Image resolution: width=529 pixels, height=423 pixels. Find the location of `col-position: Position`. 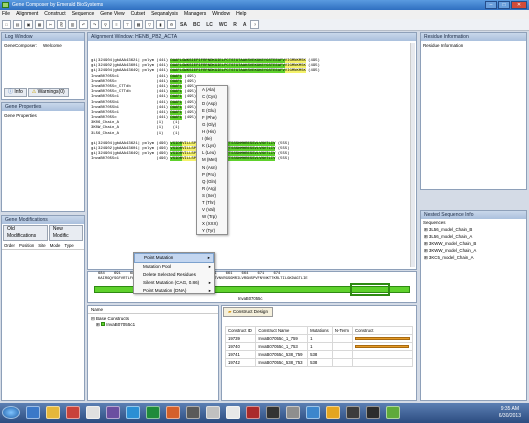

col-position: Position is located at coordinates (26, 245).